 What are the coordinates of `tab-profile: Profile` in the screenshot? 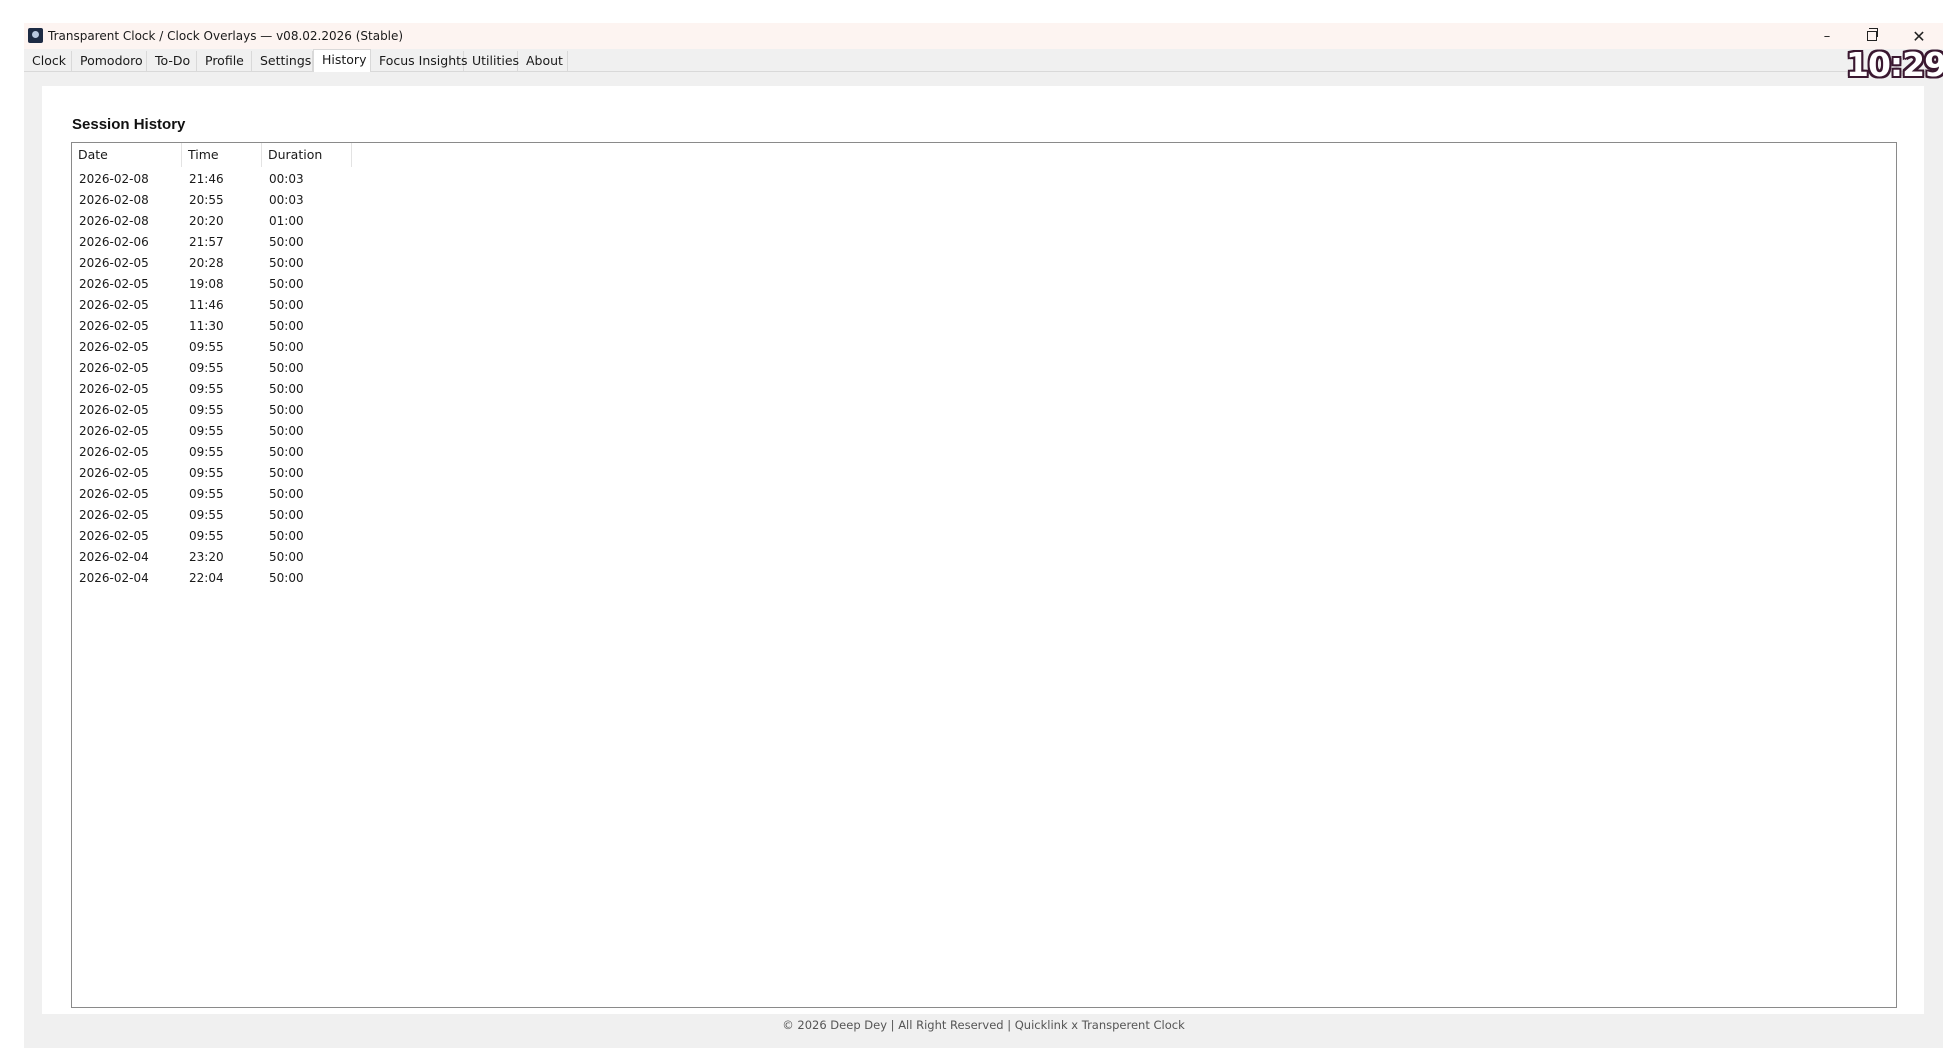 It's located at (224, 61).